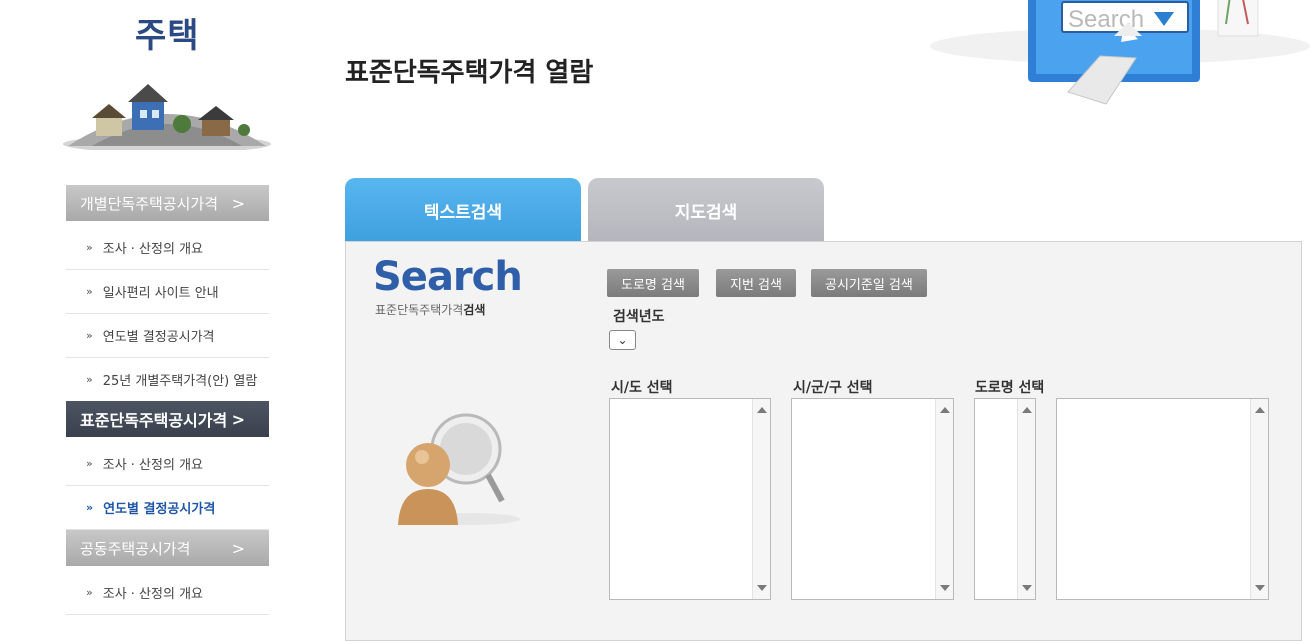 Image resolution: width=1312 pixels, height=641 pixels. I want to click on road-name-search-button: 도로명 검색, so click(653, 283).